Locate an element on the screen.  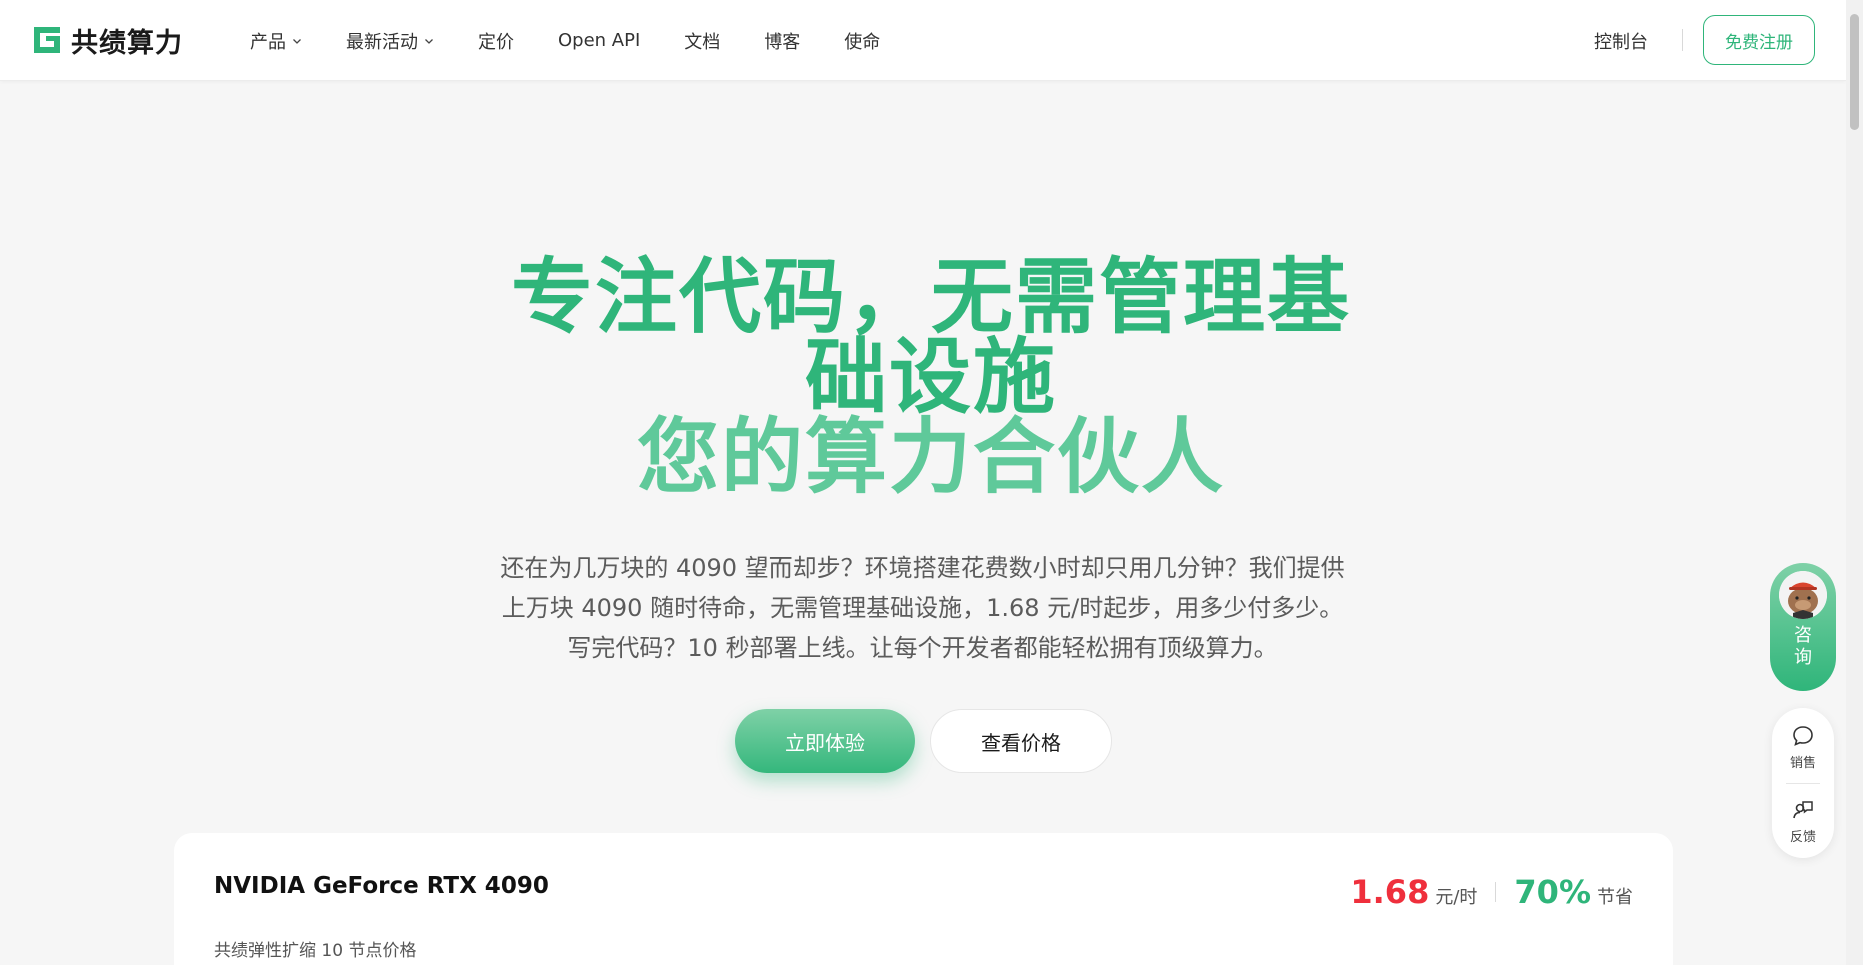
logo-mark-icon is located at coordinates (47, 40).